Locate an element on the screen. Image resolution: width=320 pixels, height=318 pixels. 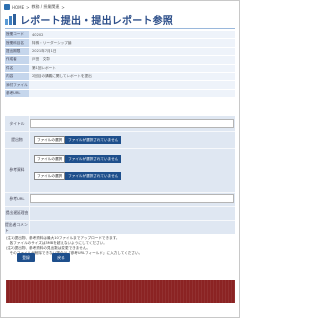
title-input is located at coordinates (132, 123).